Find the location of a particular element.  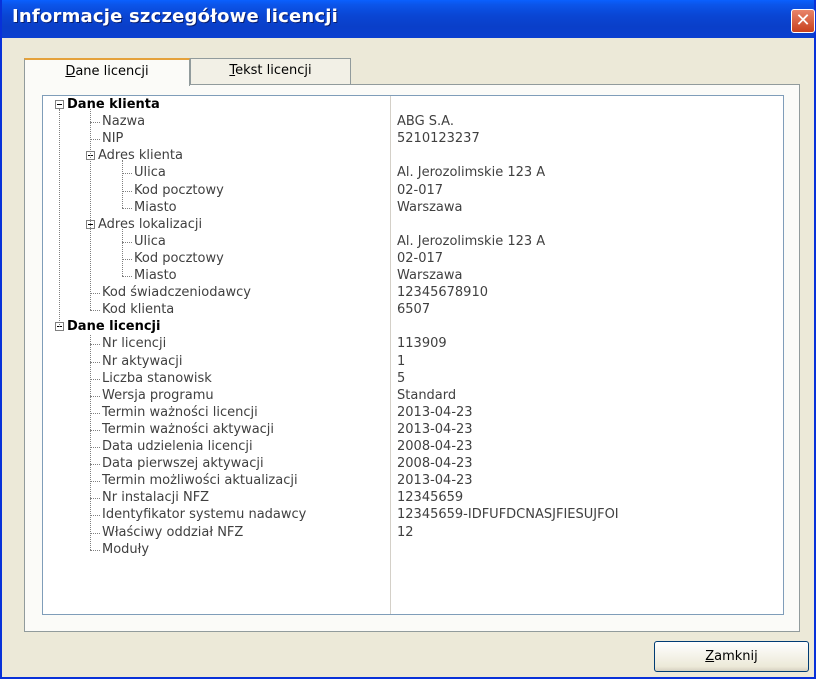

tree-row-label: Identyfikator systemu nadawcy is located at coordinates (204, 514).